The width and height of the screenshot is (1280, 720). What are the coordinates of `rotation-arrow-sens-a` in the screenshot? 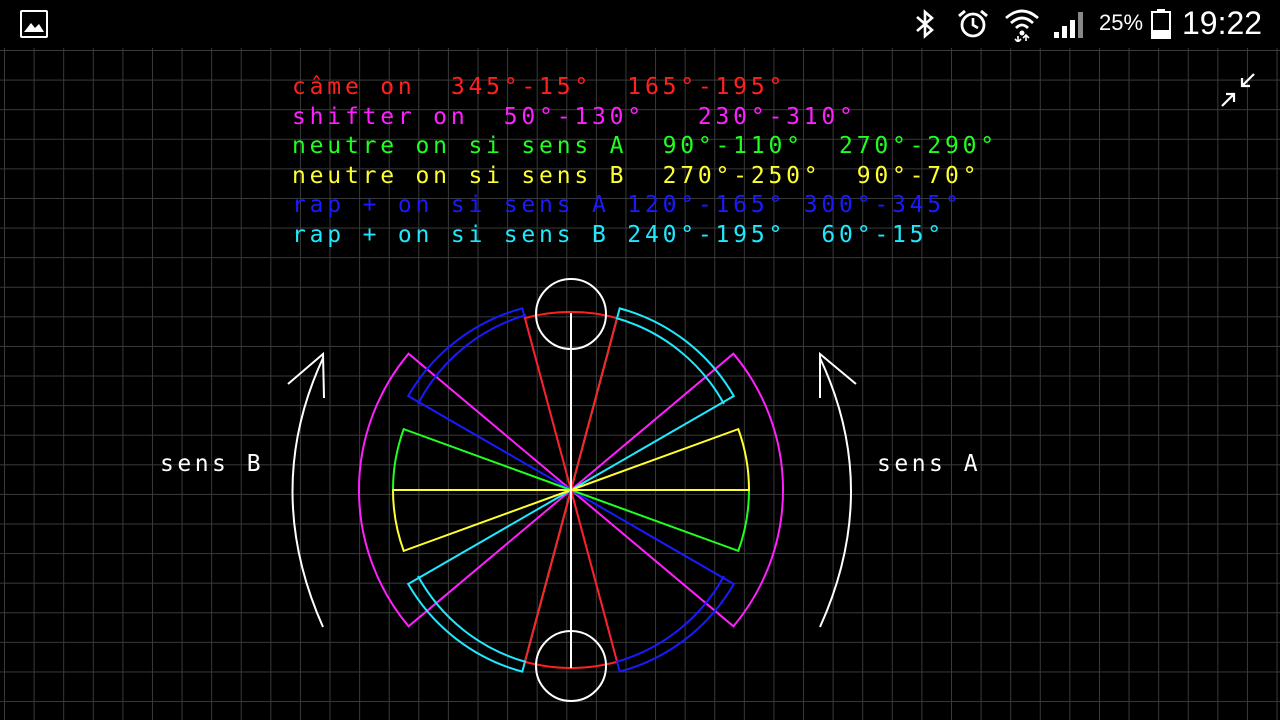 It's located at (835, 492).